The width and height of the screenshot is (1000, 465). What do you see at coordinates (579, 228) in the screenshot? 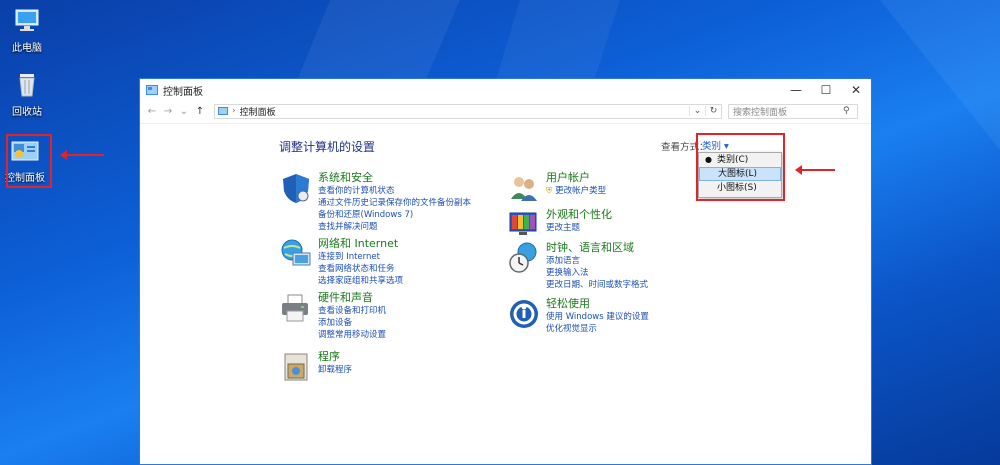
I see `category-link: 更改主题` at bounding box center [579, 228].